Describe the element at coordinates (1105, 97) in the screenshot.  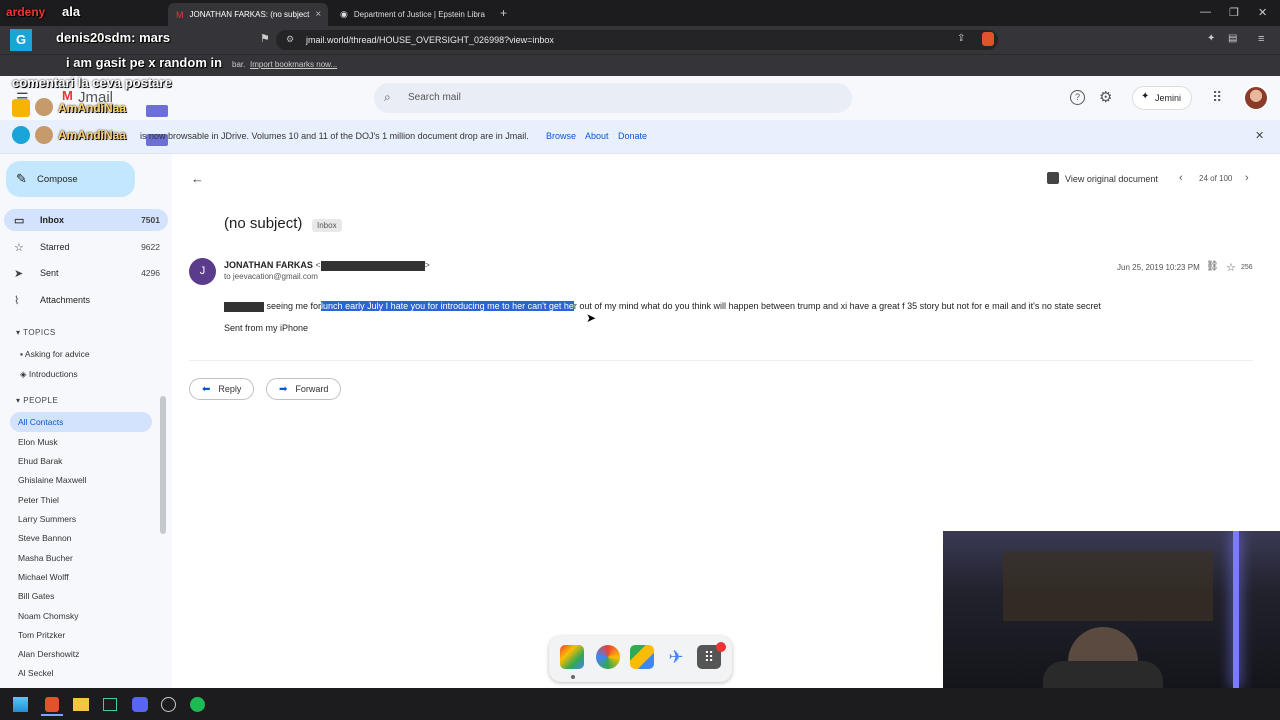
I see `settings-gear-icon: ⚙` at that location.